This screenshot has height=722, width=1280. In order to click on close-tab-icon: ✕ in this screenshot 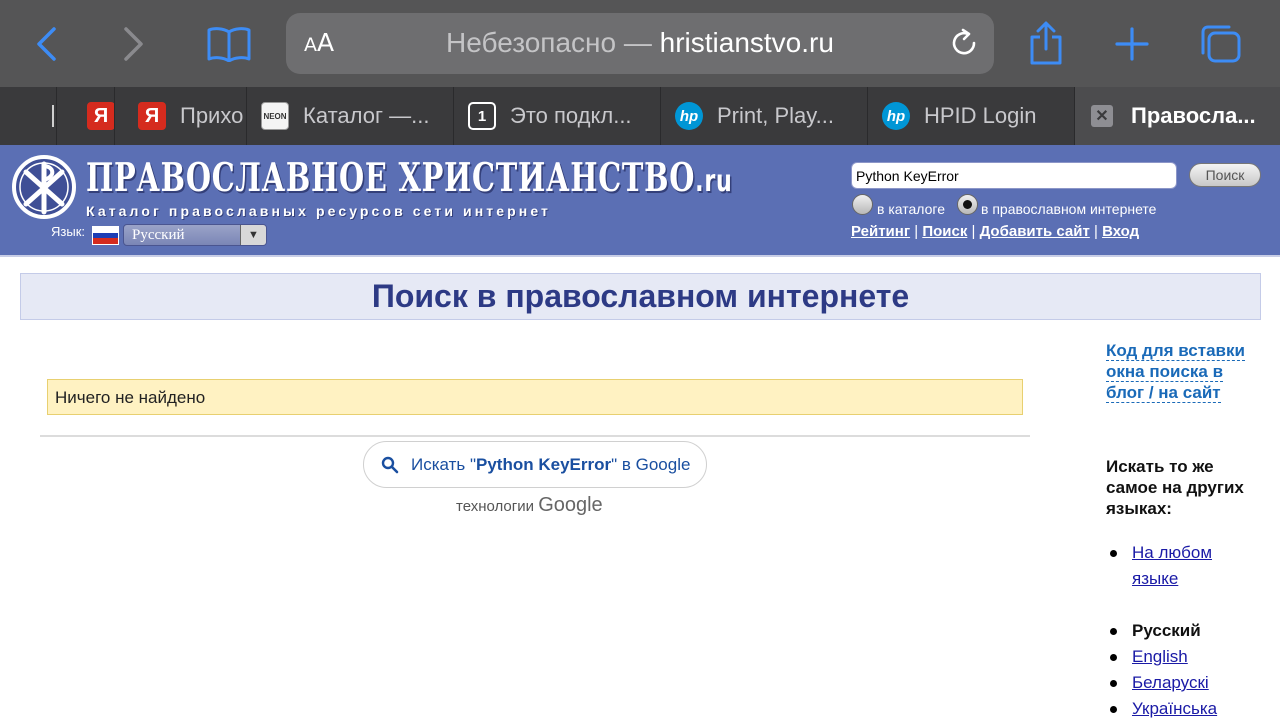, I will do `click(1102, 116)`.